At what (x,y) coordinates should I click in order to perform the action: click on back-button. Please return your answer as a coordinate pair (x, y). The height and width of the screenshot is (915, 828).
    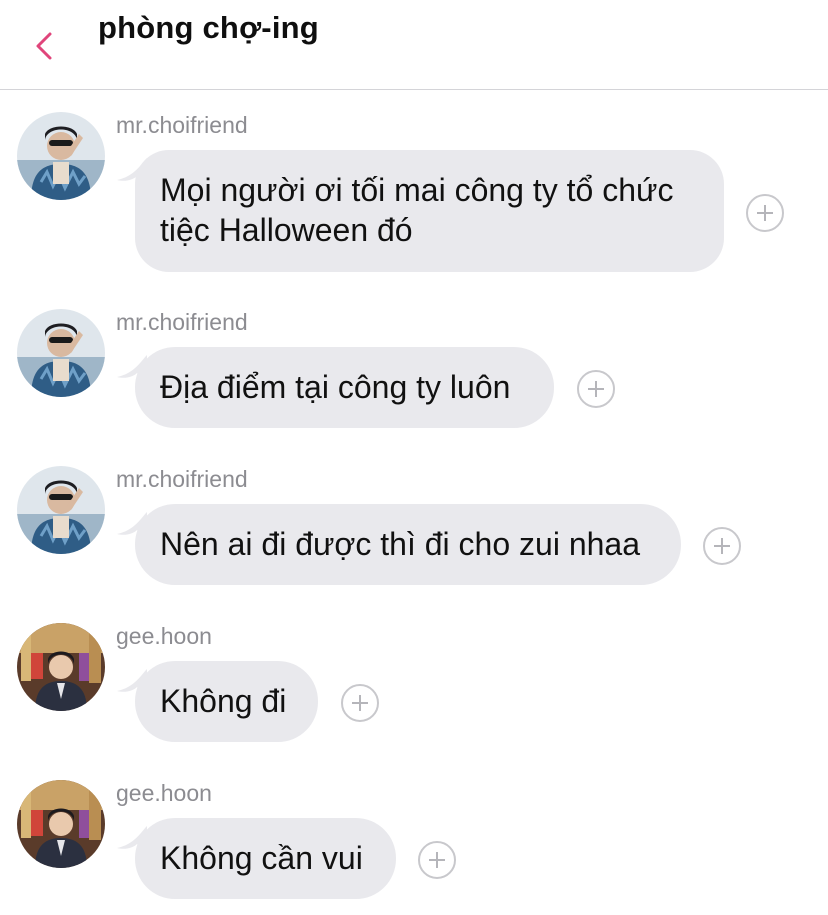
    Looking at the image, I should click on (44, 46).